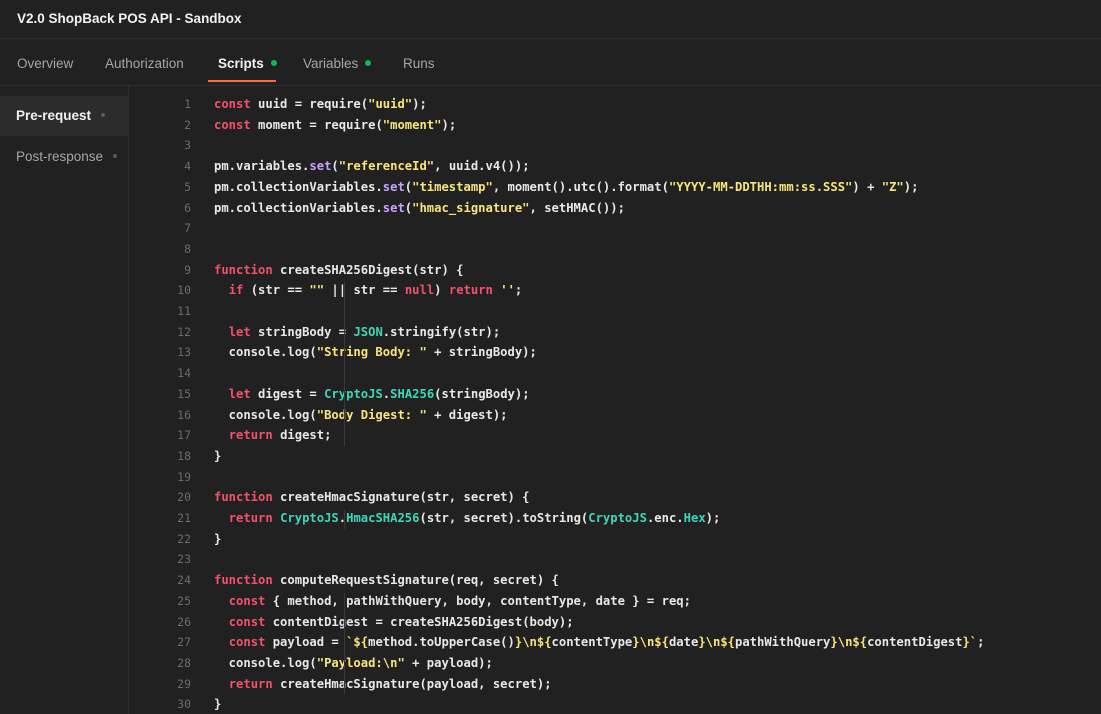 Image resolution: width=1101 pixels, height=714 pixels. Describe the element at coordinates (364, 331) in the screenshot. I see `code-text: let stringBody = JSON.stringify(str);` at that location.